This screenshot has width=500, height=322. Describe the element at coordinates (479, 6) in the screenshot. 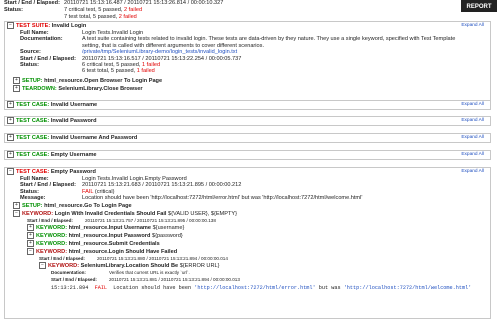

I see `report-button: REPORT` at that location.